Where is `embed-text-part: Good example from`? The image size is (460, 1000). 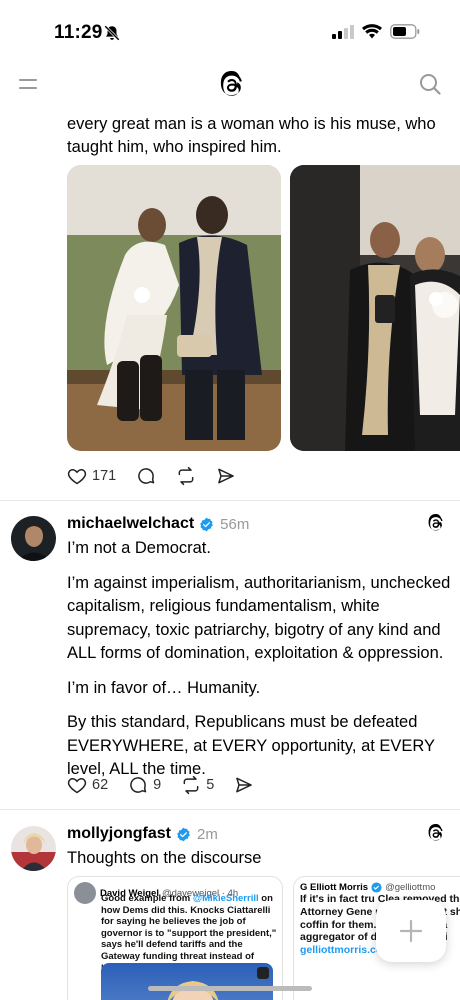 embed-text-part: Good example from is located at coordinates (147, 898).